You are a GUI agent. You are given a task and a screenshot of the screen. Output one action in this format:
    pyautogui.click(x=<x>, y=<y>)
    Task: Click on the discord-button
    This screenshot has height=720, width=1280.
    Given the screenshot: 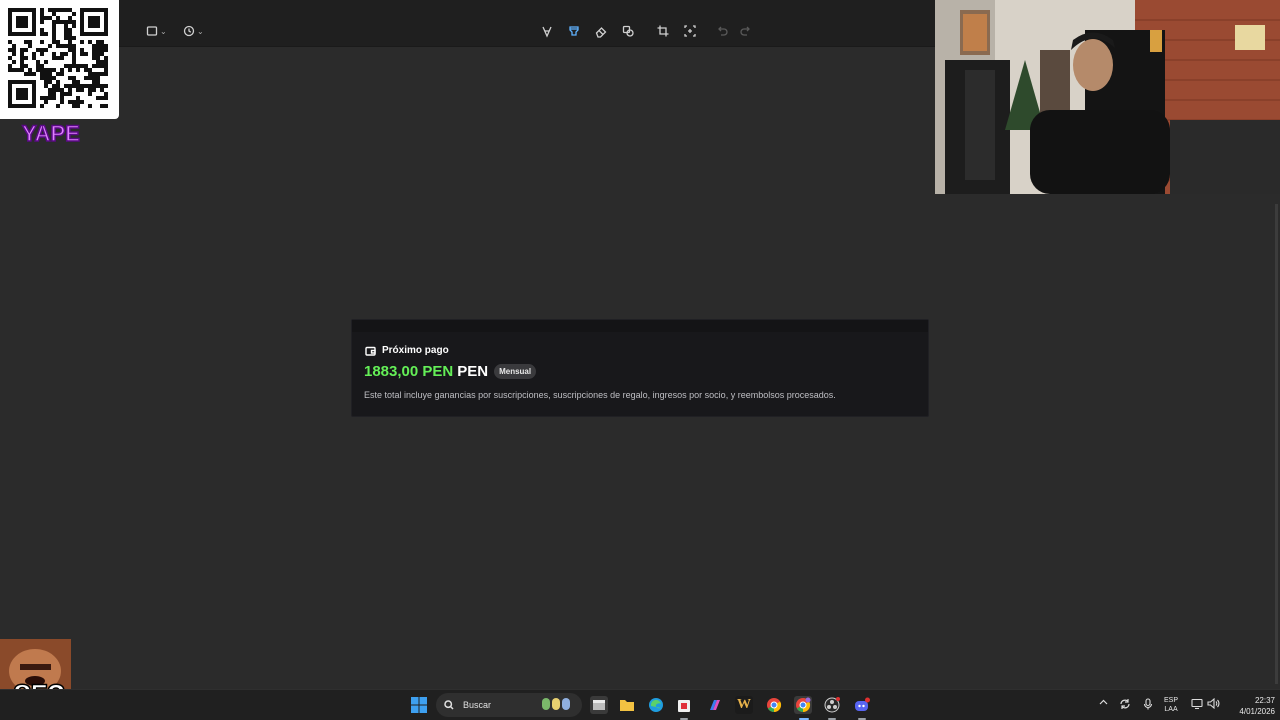 What is the action you would take?
    pyautogui.click(x=862, y=705)
    